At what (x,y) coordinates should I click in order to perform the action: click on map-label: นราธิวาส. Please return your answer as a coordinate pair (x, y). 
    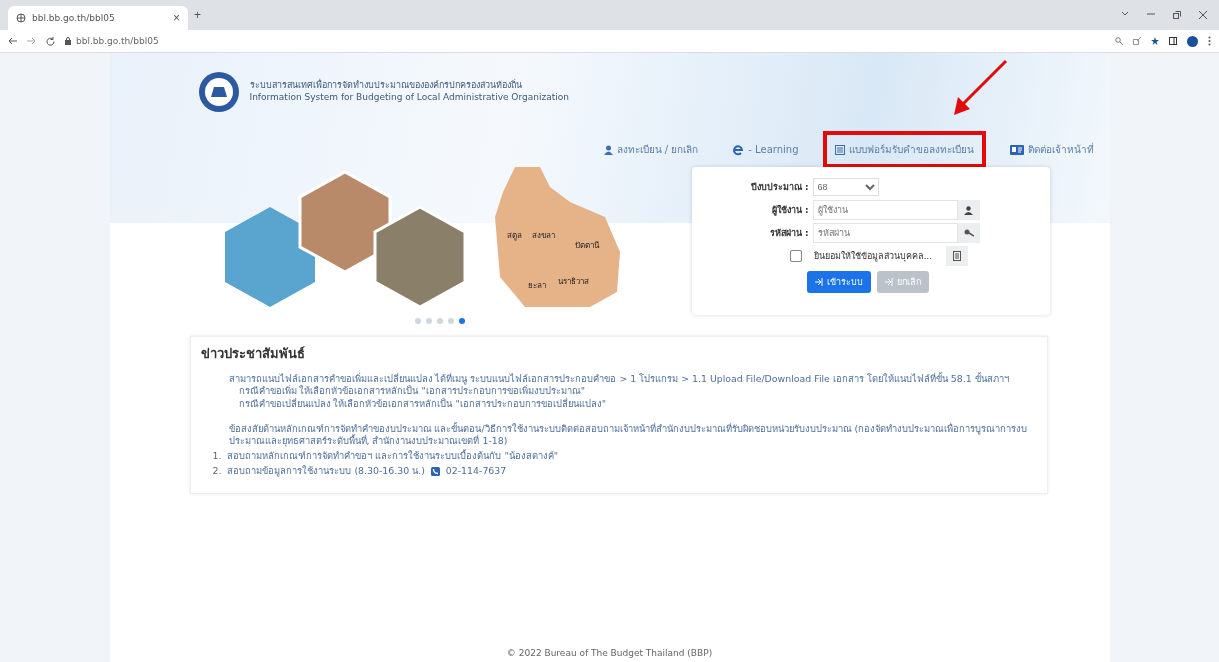
    Looking at the image, I should click on (573, 282).